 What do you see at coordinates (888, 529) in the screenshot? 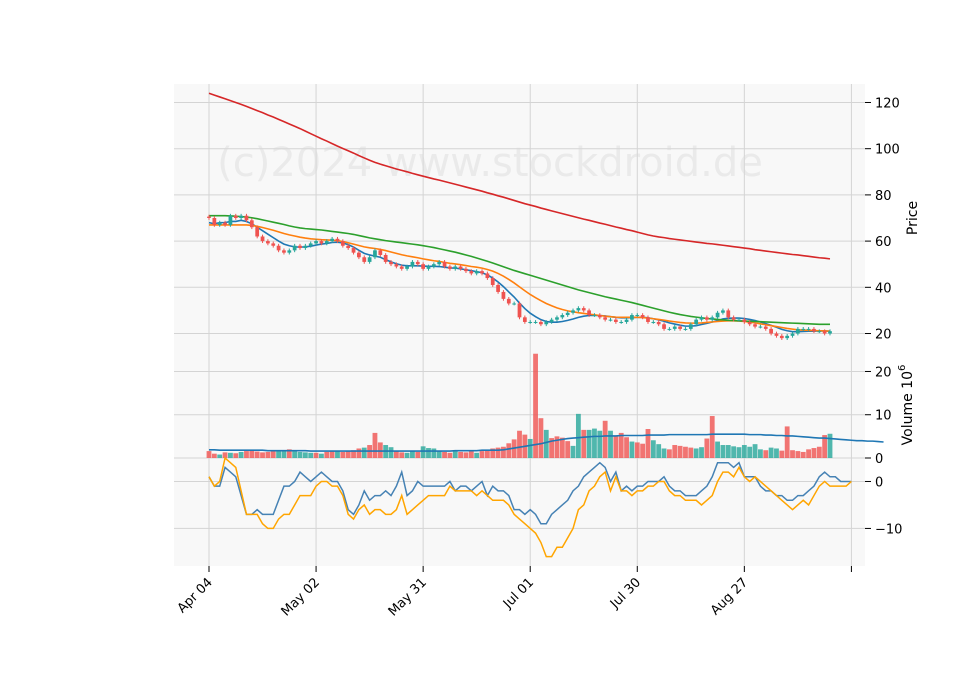
I see `y-tick-label: −10` at bounding box center [888, 529].